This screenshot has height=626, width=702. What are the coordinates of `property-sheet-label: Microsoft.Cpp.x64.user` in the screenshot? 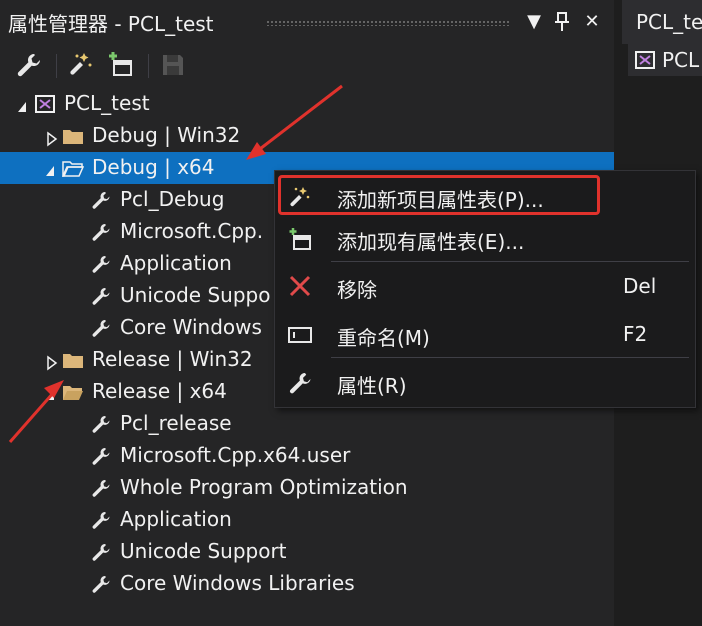 It's located at (235, 455).